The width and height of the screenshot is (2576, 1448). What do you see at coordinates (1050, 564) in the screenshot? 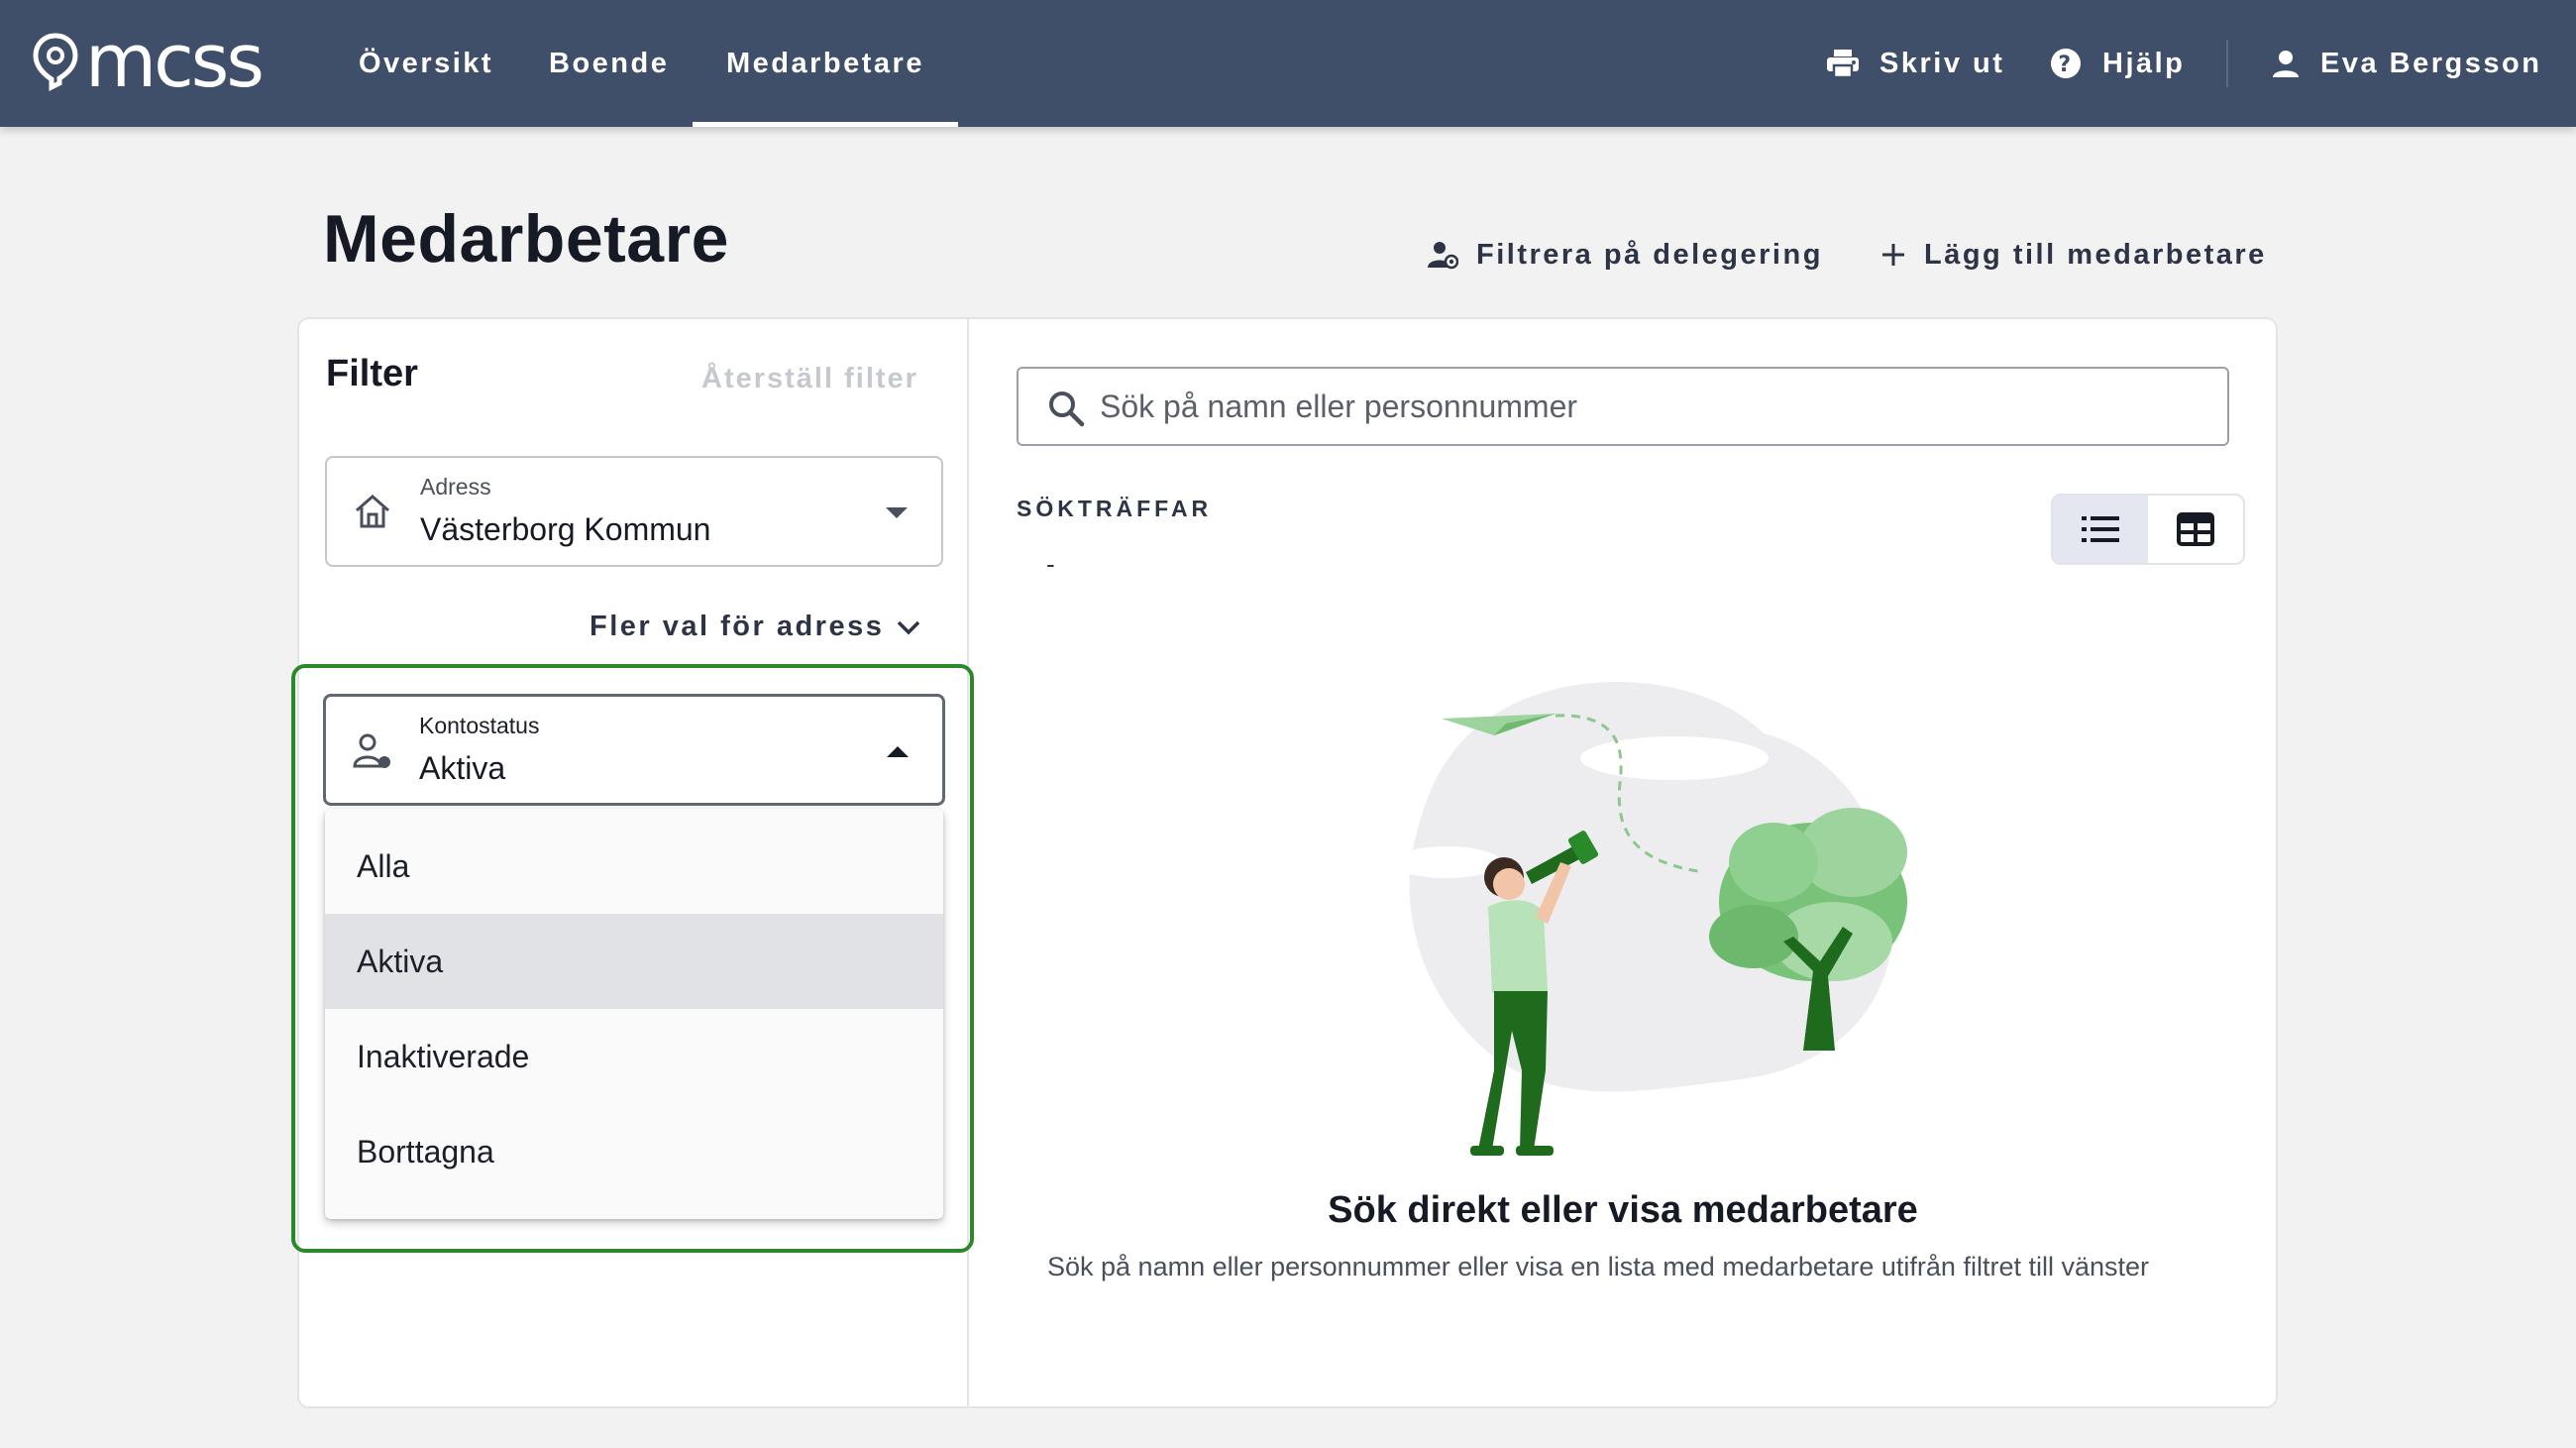
I see `results-count: -` at bounding box center [1050, 564].